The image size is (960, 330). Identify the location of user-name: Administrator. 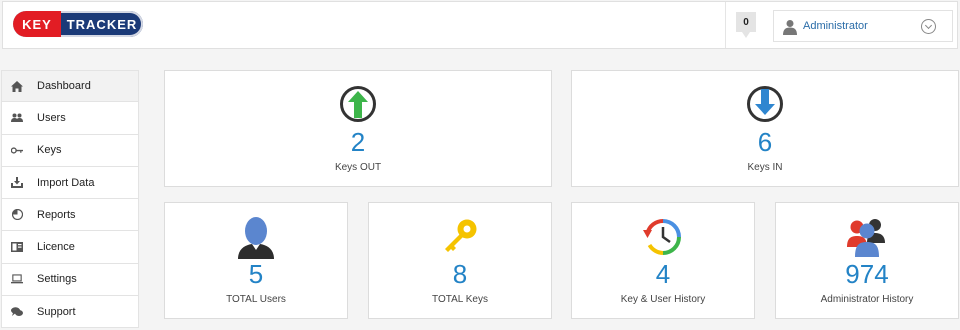
(835, 26).